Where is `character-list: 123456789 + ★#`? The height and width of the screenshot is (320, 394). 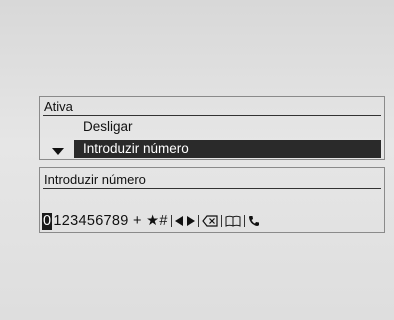
character-list: 123456789 + ★# is located at coordinates (110, 221).